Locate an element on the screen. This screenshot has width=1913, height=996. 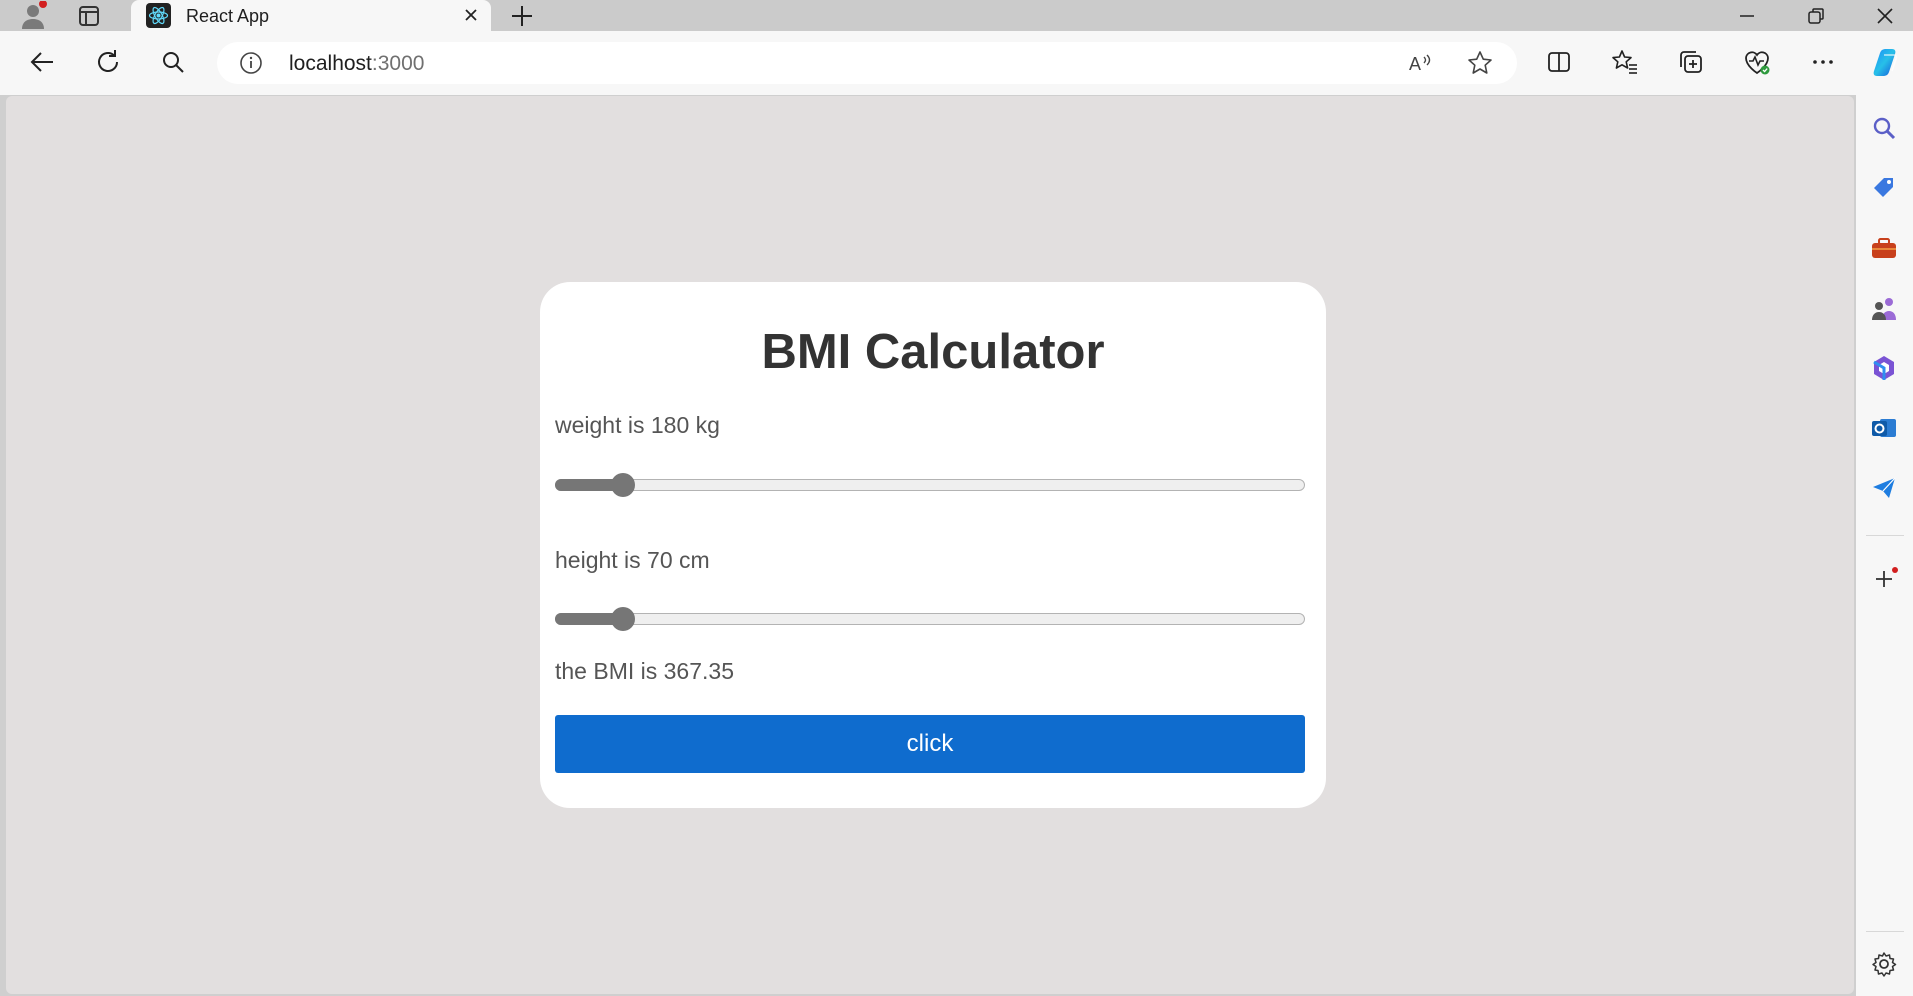
collections-icon is located at coordinates (1691, 62).